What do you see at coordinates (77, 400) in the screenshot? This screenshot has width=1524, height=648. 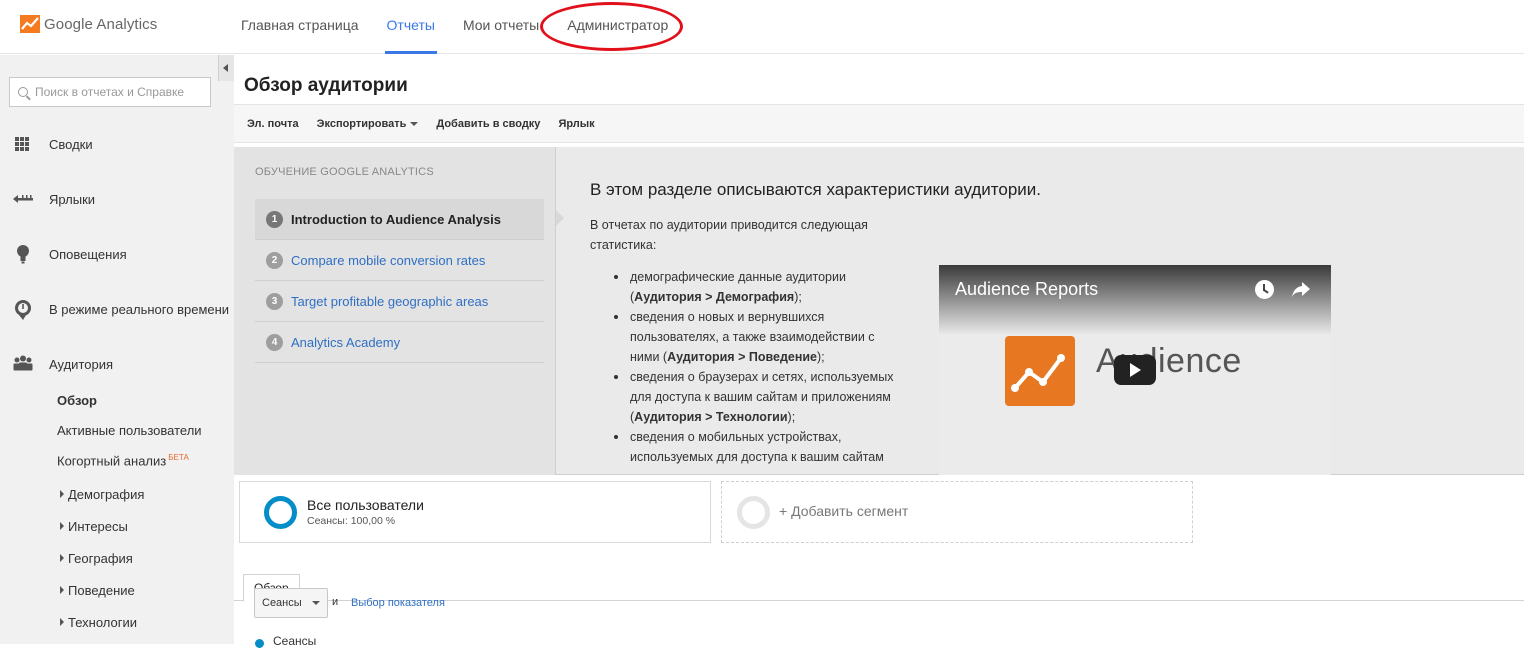 I see `sidebar-sub-overview: Обзор` at bounding box center [77, 400].